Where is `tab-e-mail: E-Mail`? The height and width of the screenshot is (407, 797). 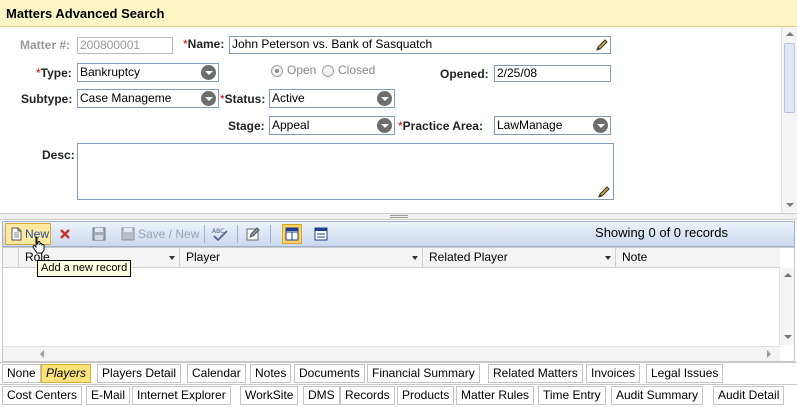 tab-e-mail: E-Mail is located at coordinates (108, 395).